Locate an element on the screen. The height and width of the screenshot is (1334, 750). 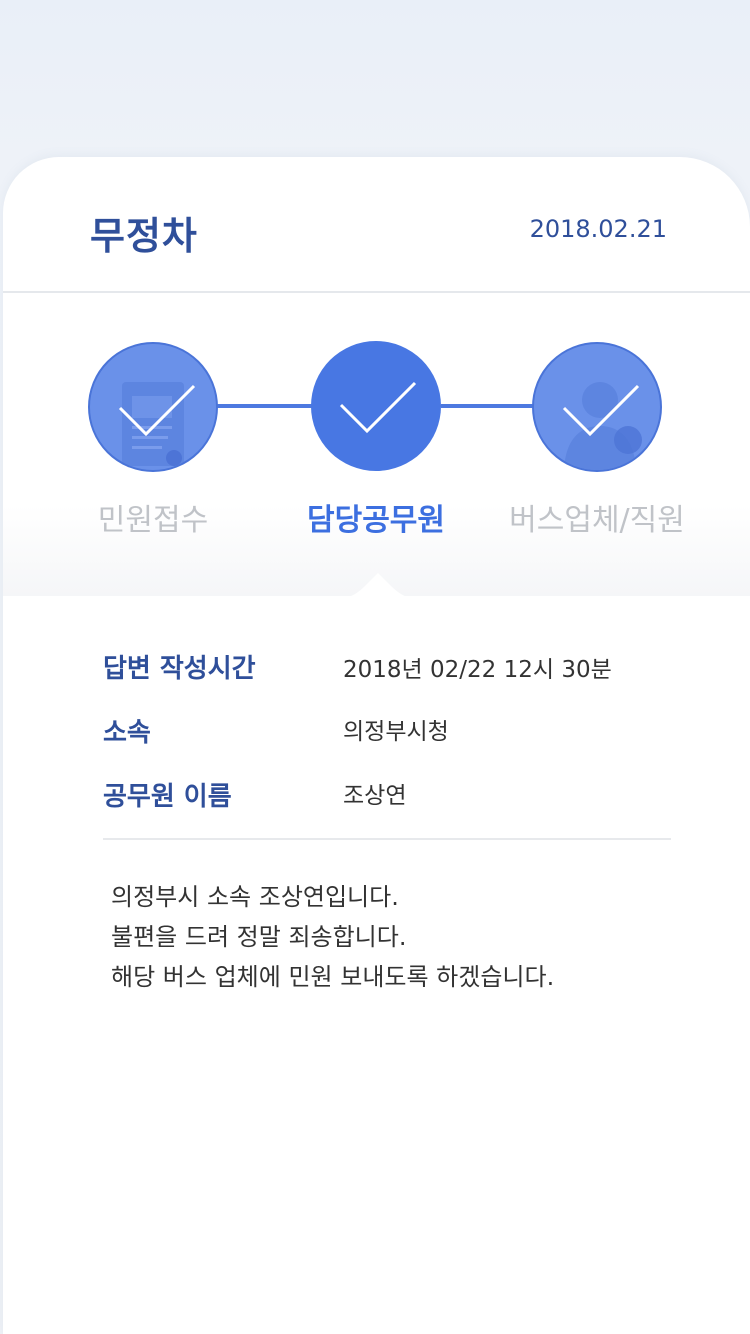
step-2-label: 담당공무원 is located at coordinates (376, 520).